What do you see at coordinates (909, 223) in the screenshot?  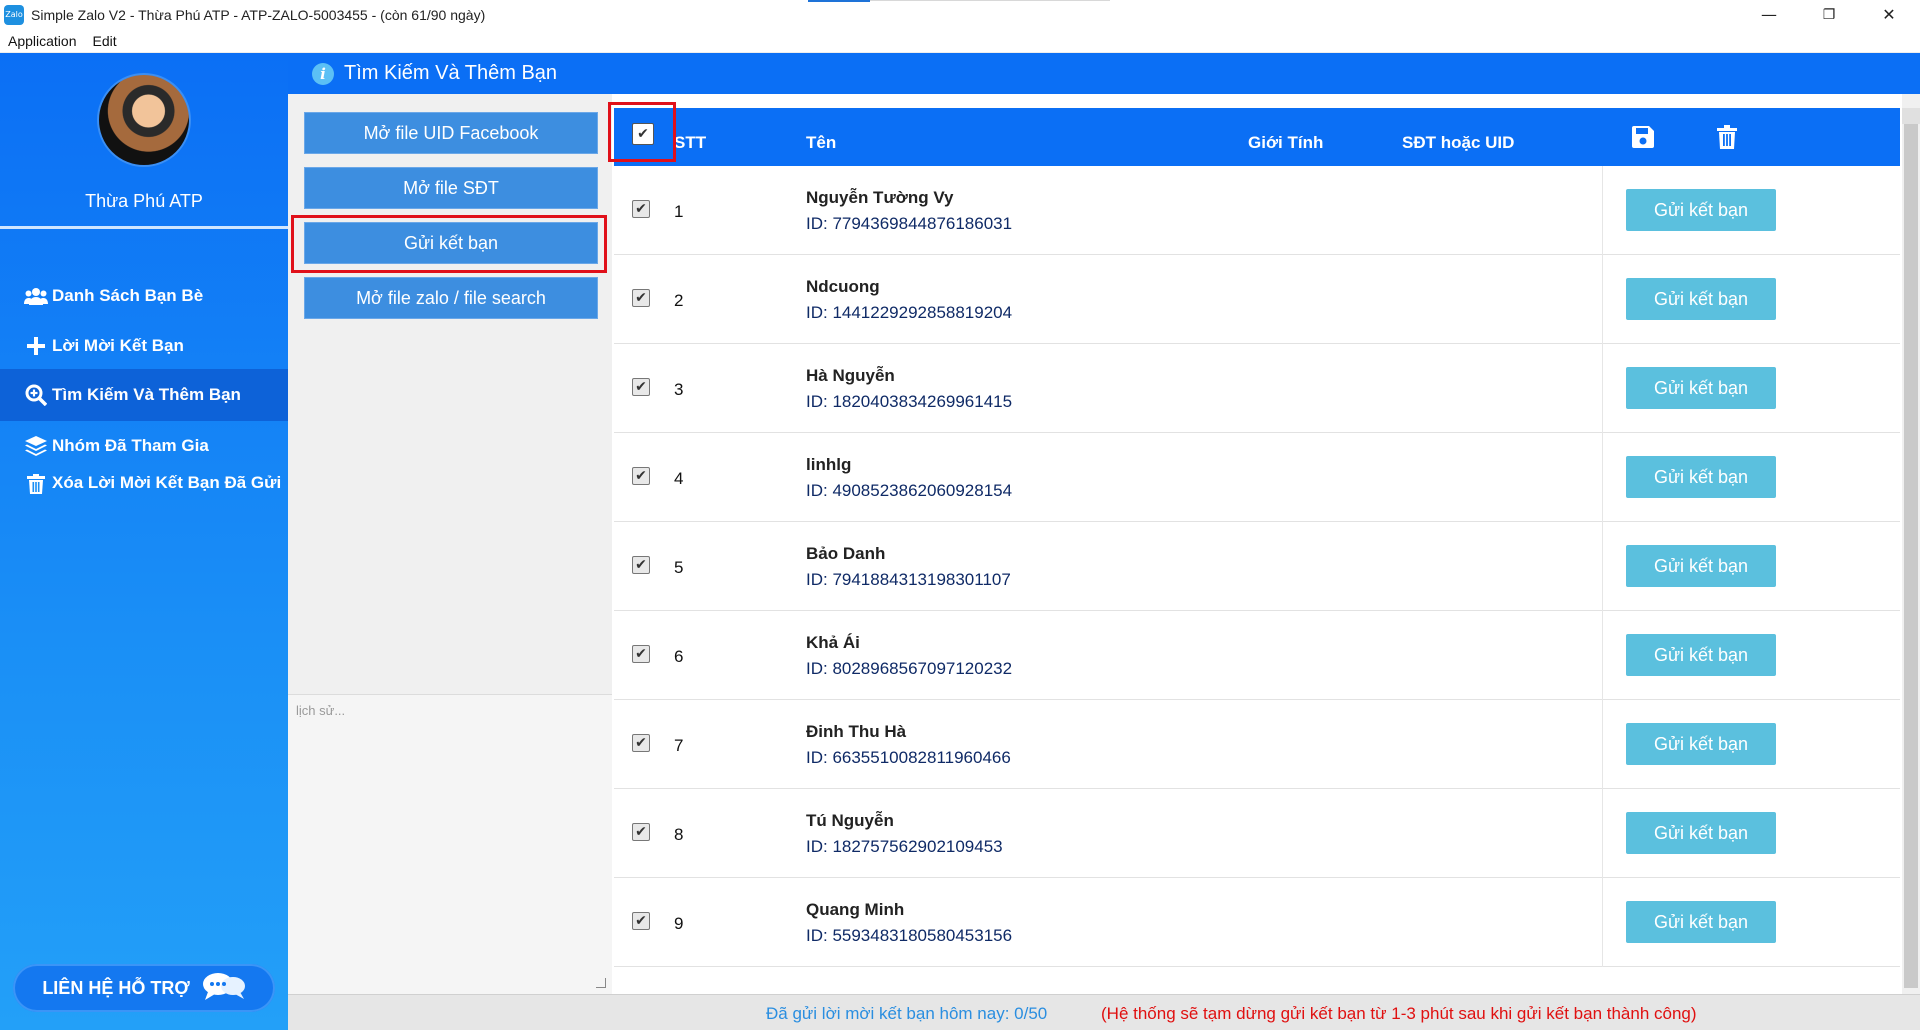 I see `row-id: ID: 7794369844876186031` at bounding box center [909, 223].